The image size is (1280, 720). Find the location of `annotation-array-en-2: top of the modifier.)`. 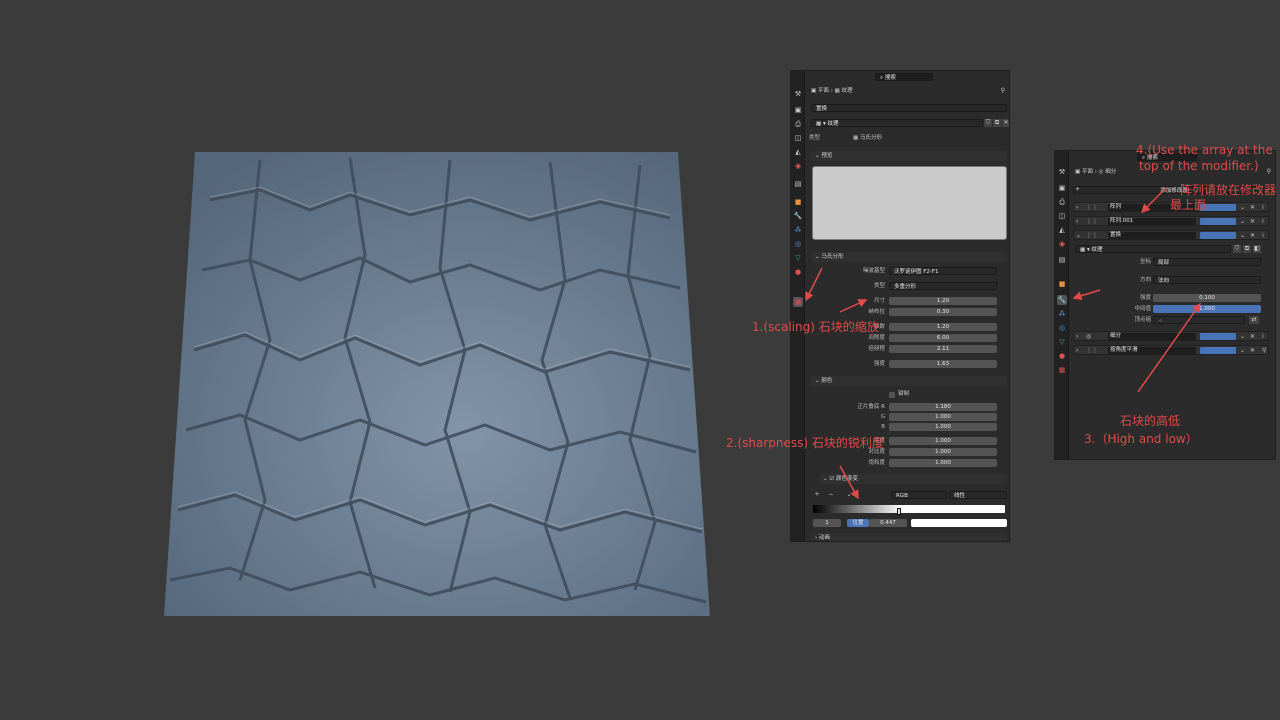

annotation-array-en-2: top of the modifier.) is located at coordinates (1199, 166).